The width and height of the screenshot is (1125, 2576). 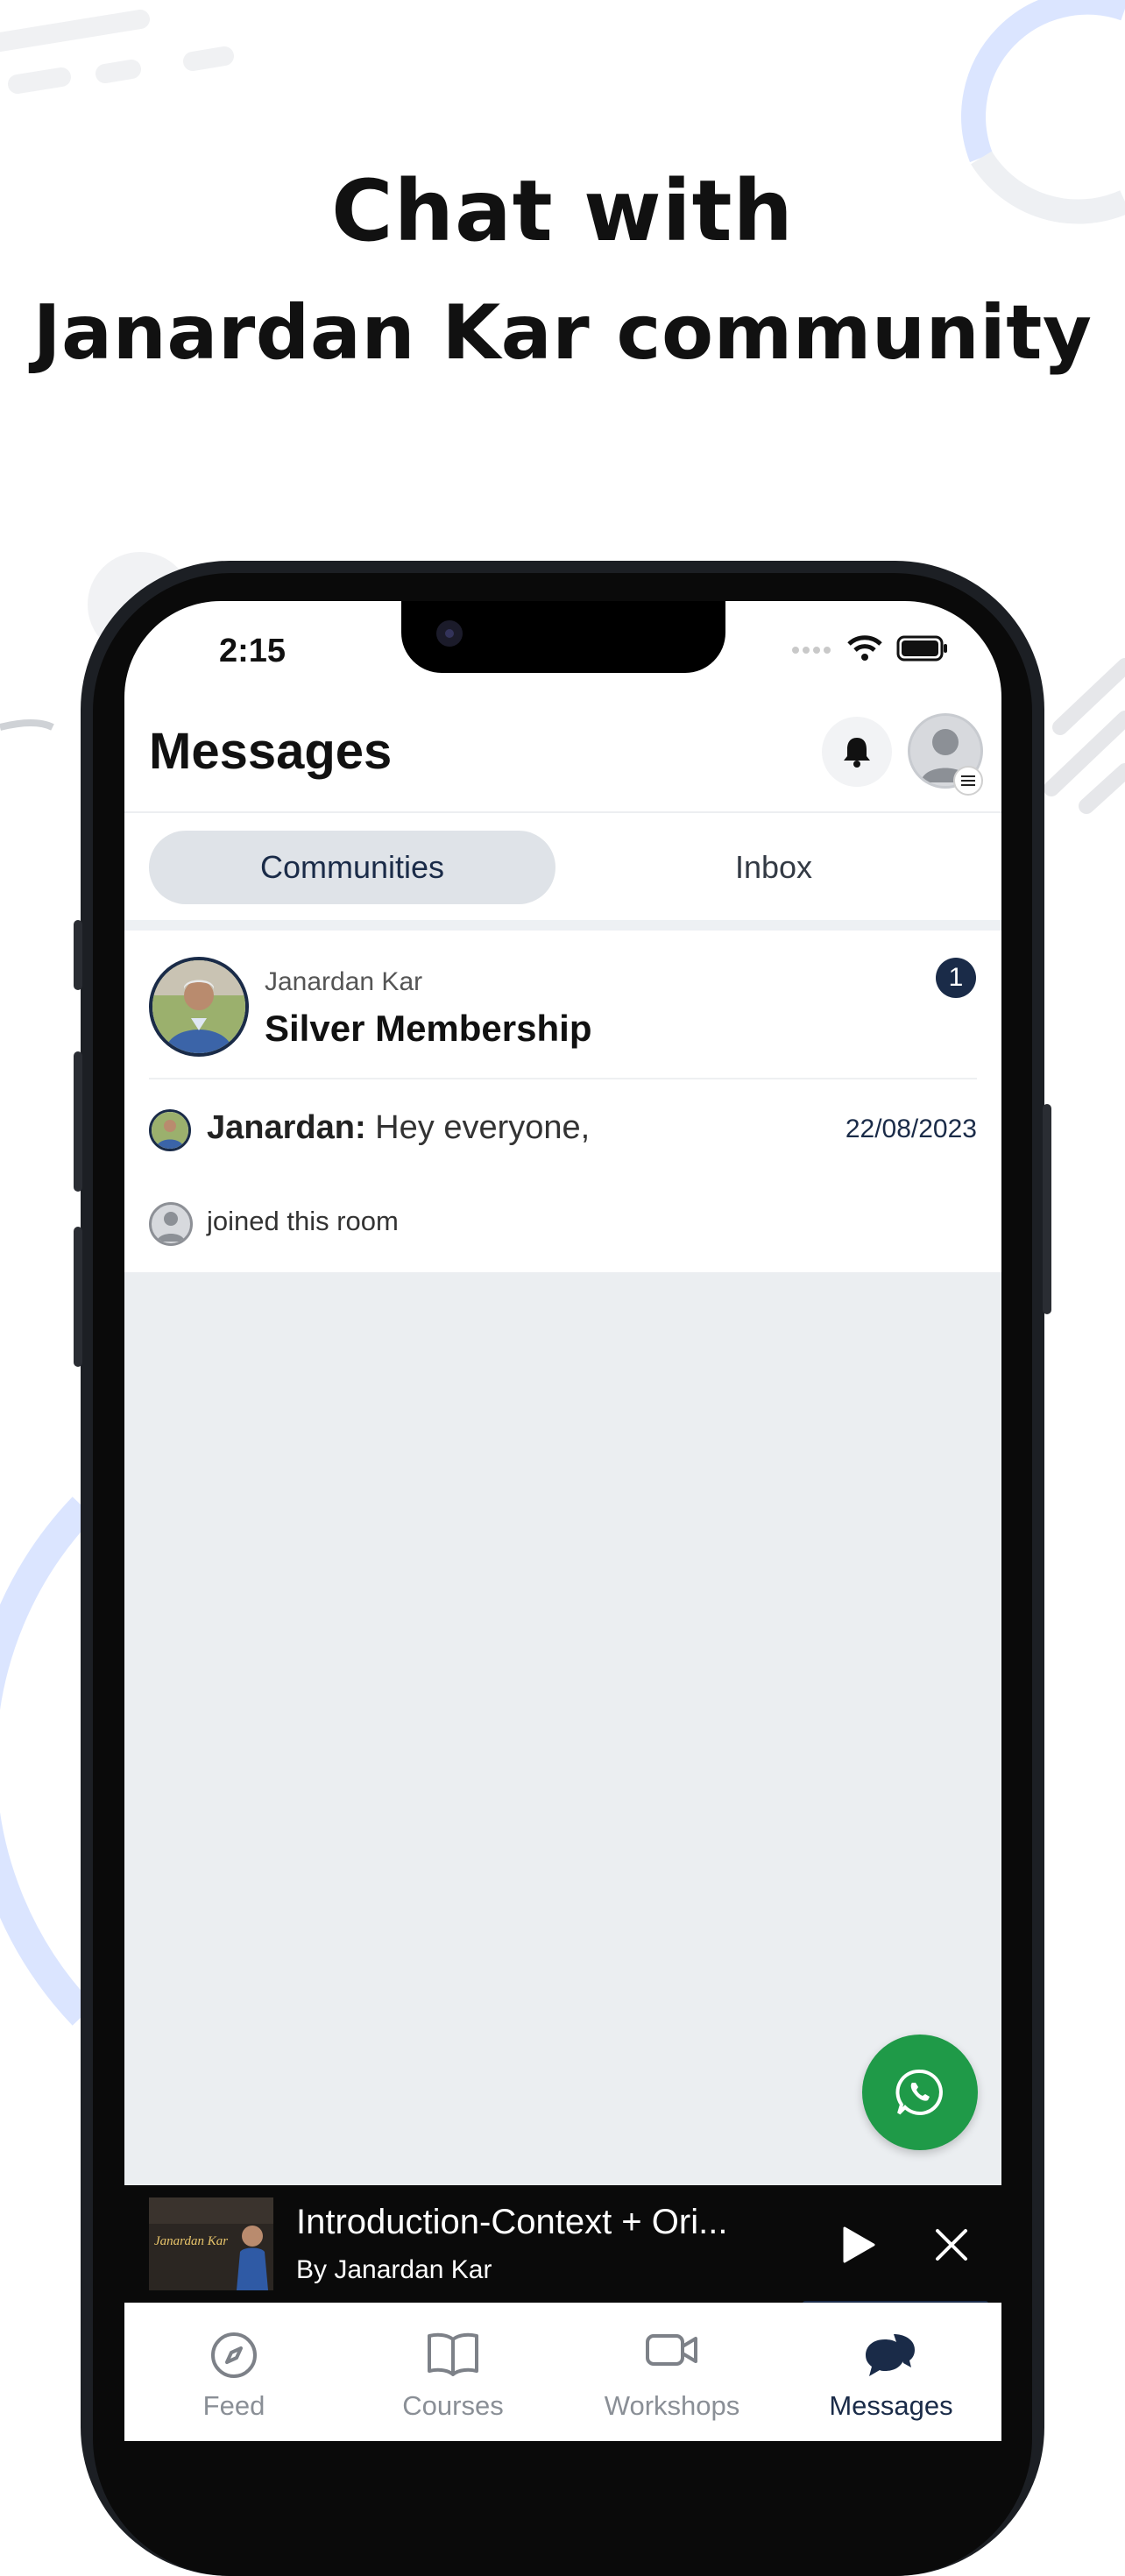 I want to click on unread-count-badge: 1, so click(x=956, y=978).